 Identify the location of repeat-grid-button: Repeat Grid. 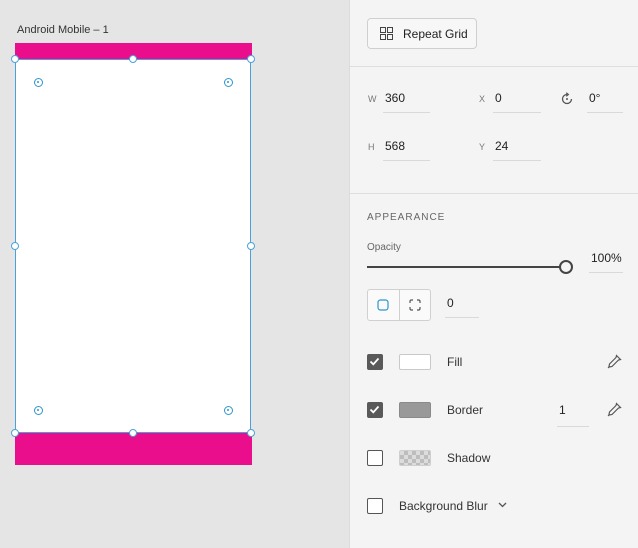
(422, 33).